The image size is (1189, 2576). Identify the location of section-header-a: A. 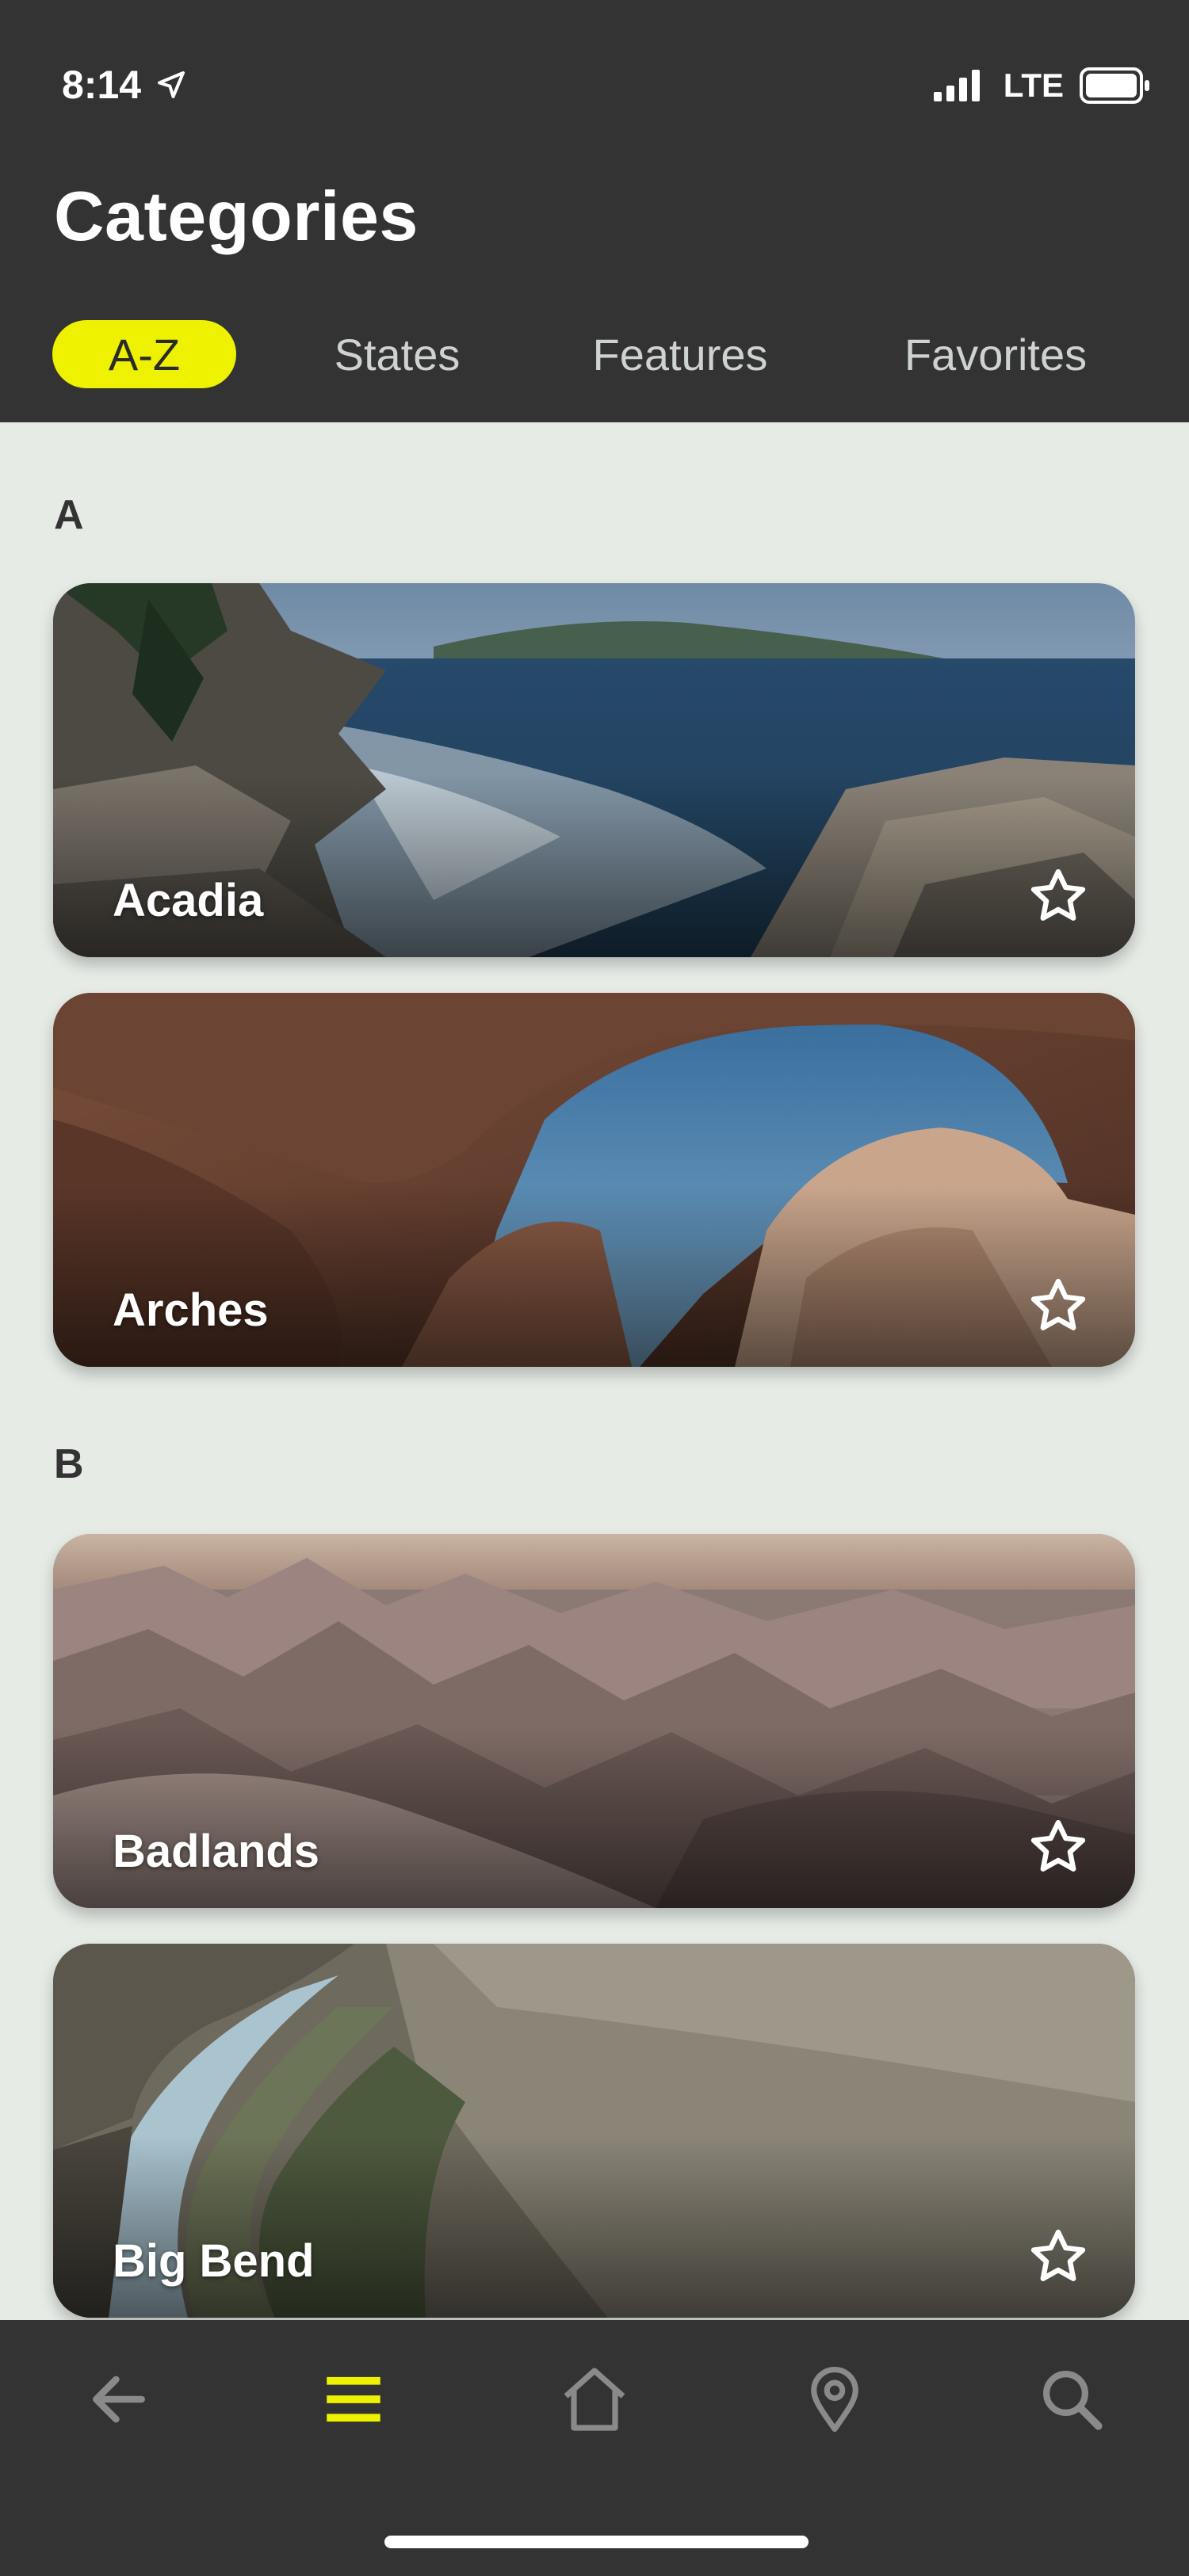
(69, 515).